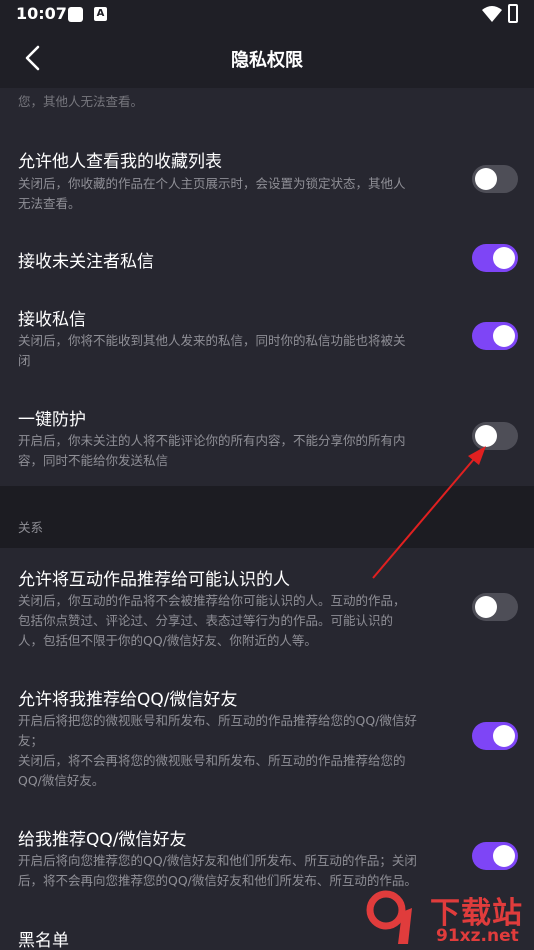 The width and height of the screenshot is (534, 950). Describe the element at coordinates (154, 580) in the screenshot. I see `setting-title: 允许将互动作品推荐给可能认识的人` at that location.